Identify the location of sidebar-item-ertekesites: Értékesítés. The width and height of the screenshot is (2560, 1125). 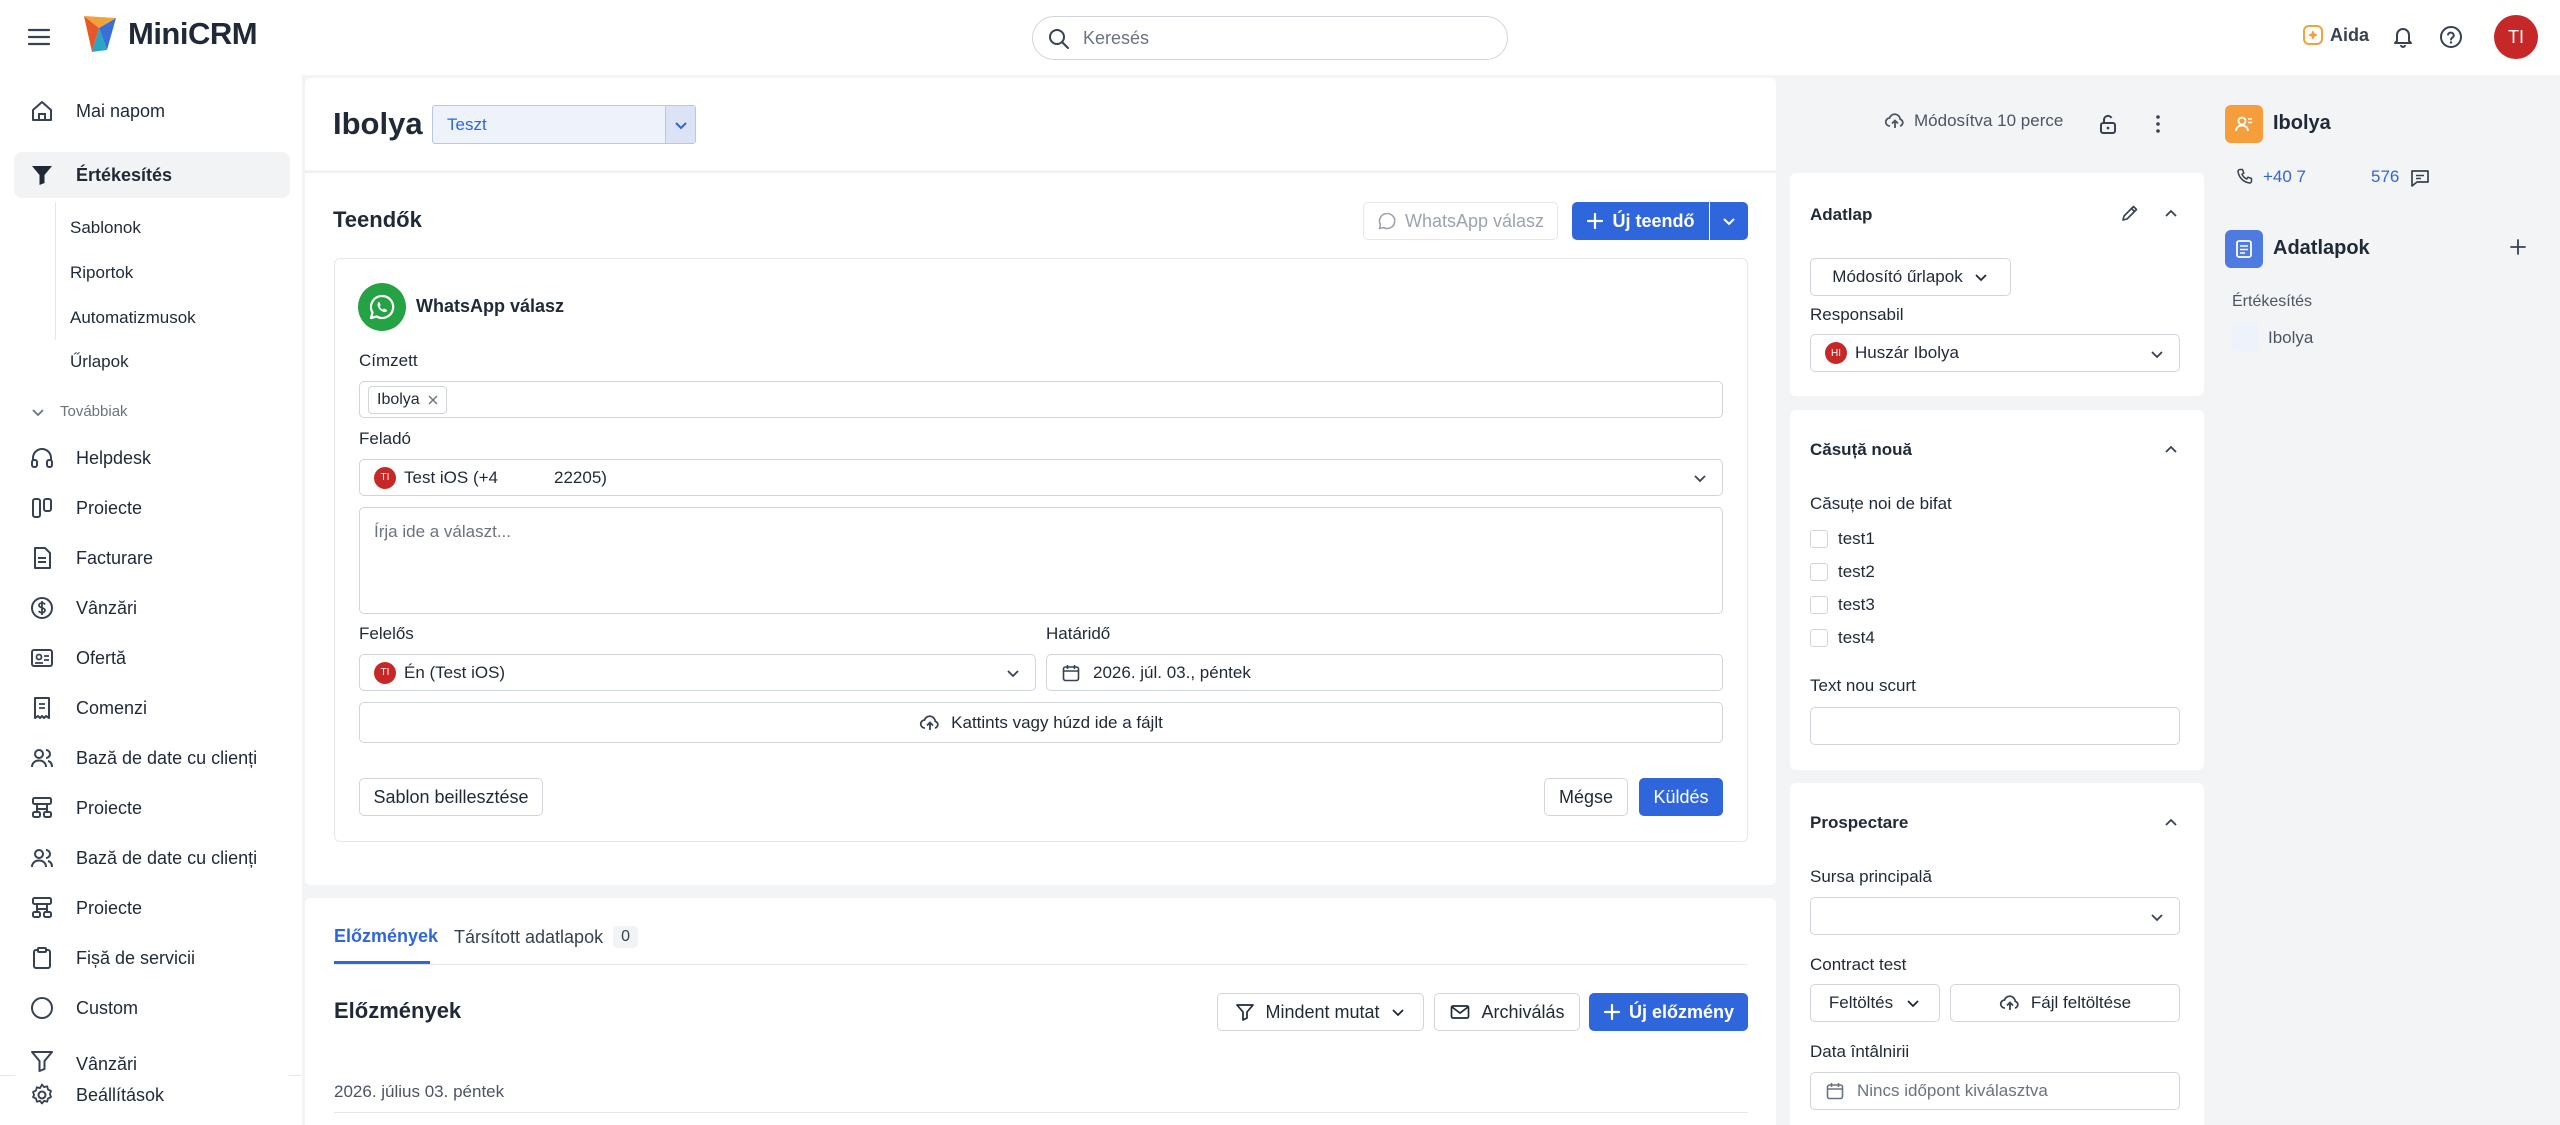
(152, 175).